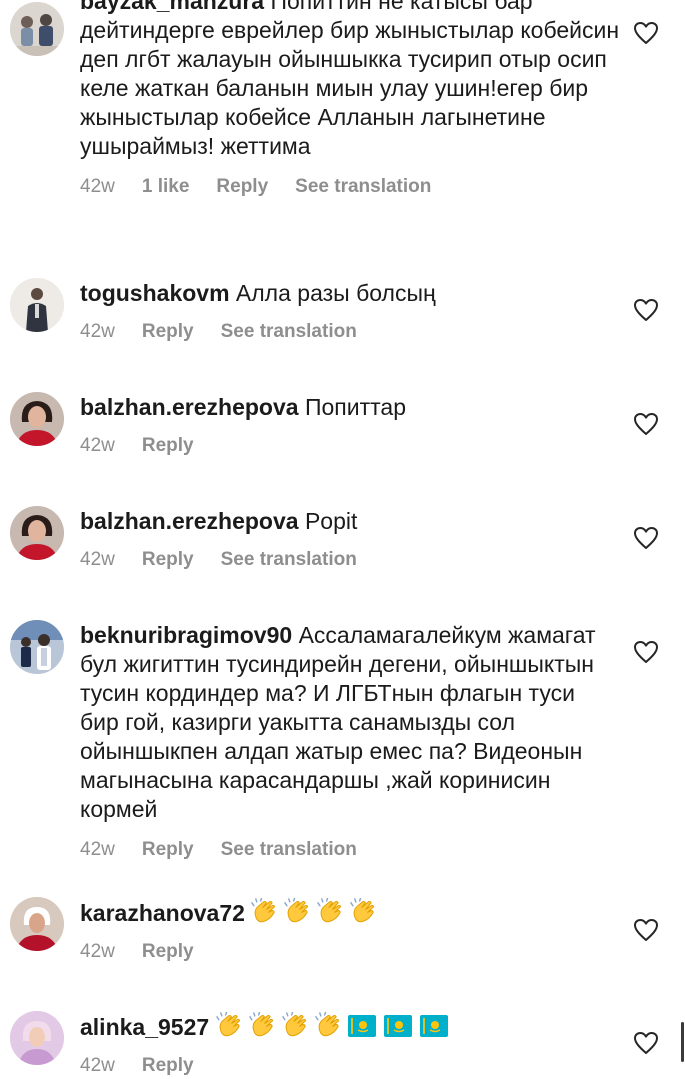  Describe the element at coordinates (166, 187) in the screenshot. I see `comment-likes-count: 1 like` at that location.